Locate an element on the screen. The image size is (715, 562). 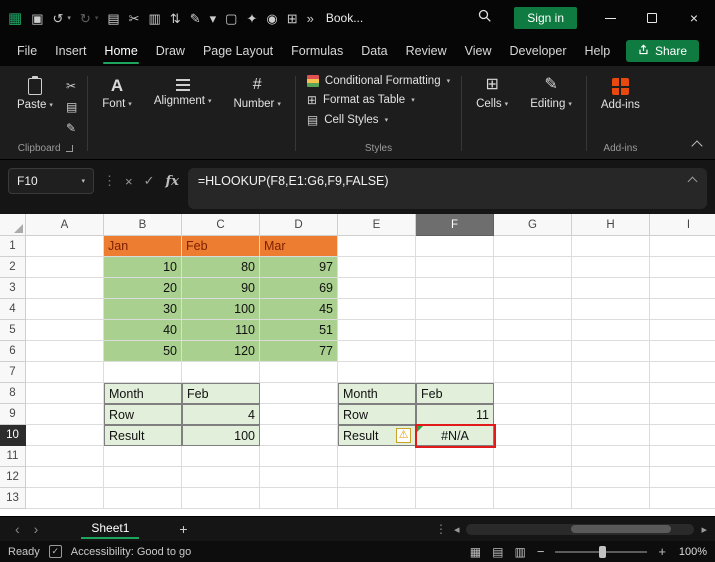
column-header-E: E is located at coordinates (377, 225).